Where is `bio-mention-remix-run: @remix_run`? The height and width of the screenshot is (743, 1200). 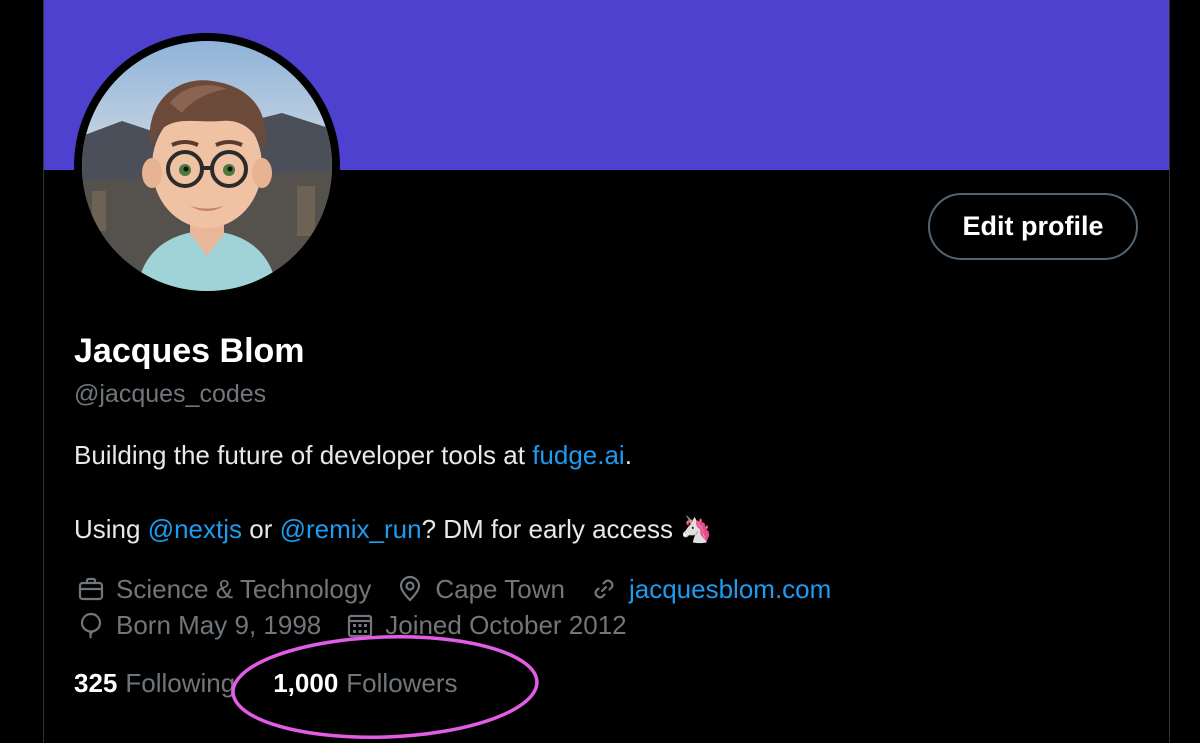 bio-mention-remix-run: @remix_run is located at coordinates (351, 529).